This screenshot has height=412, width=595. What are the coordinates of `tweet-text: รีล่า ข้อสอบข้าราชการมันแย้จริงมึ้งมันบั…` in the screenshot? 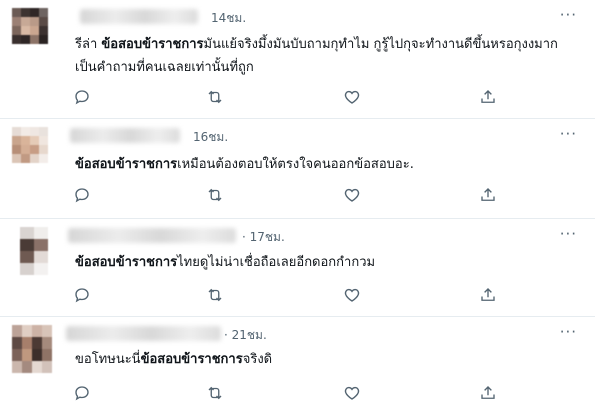 It's located at (325, 56).